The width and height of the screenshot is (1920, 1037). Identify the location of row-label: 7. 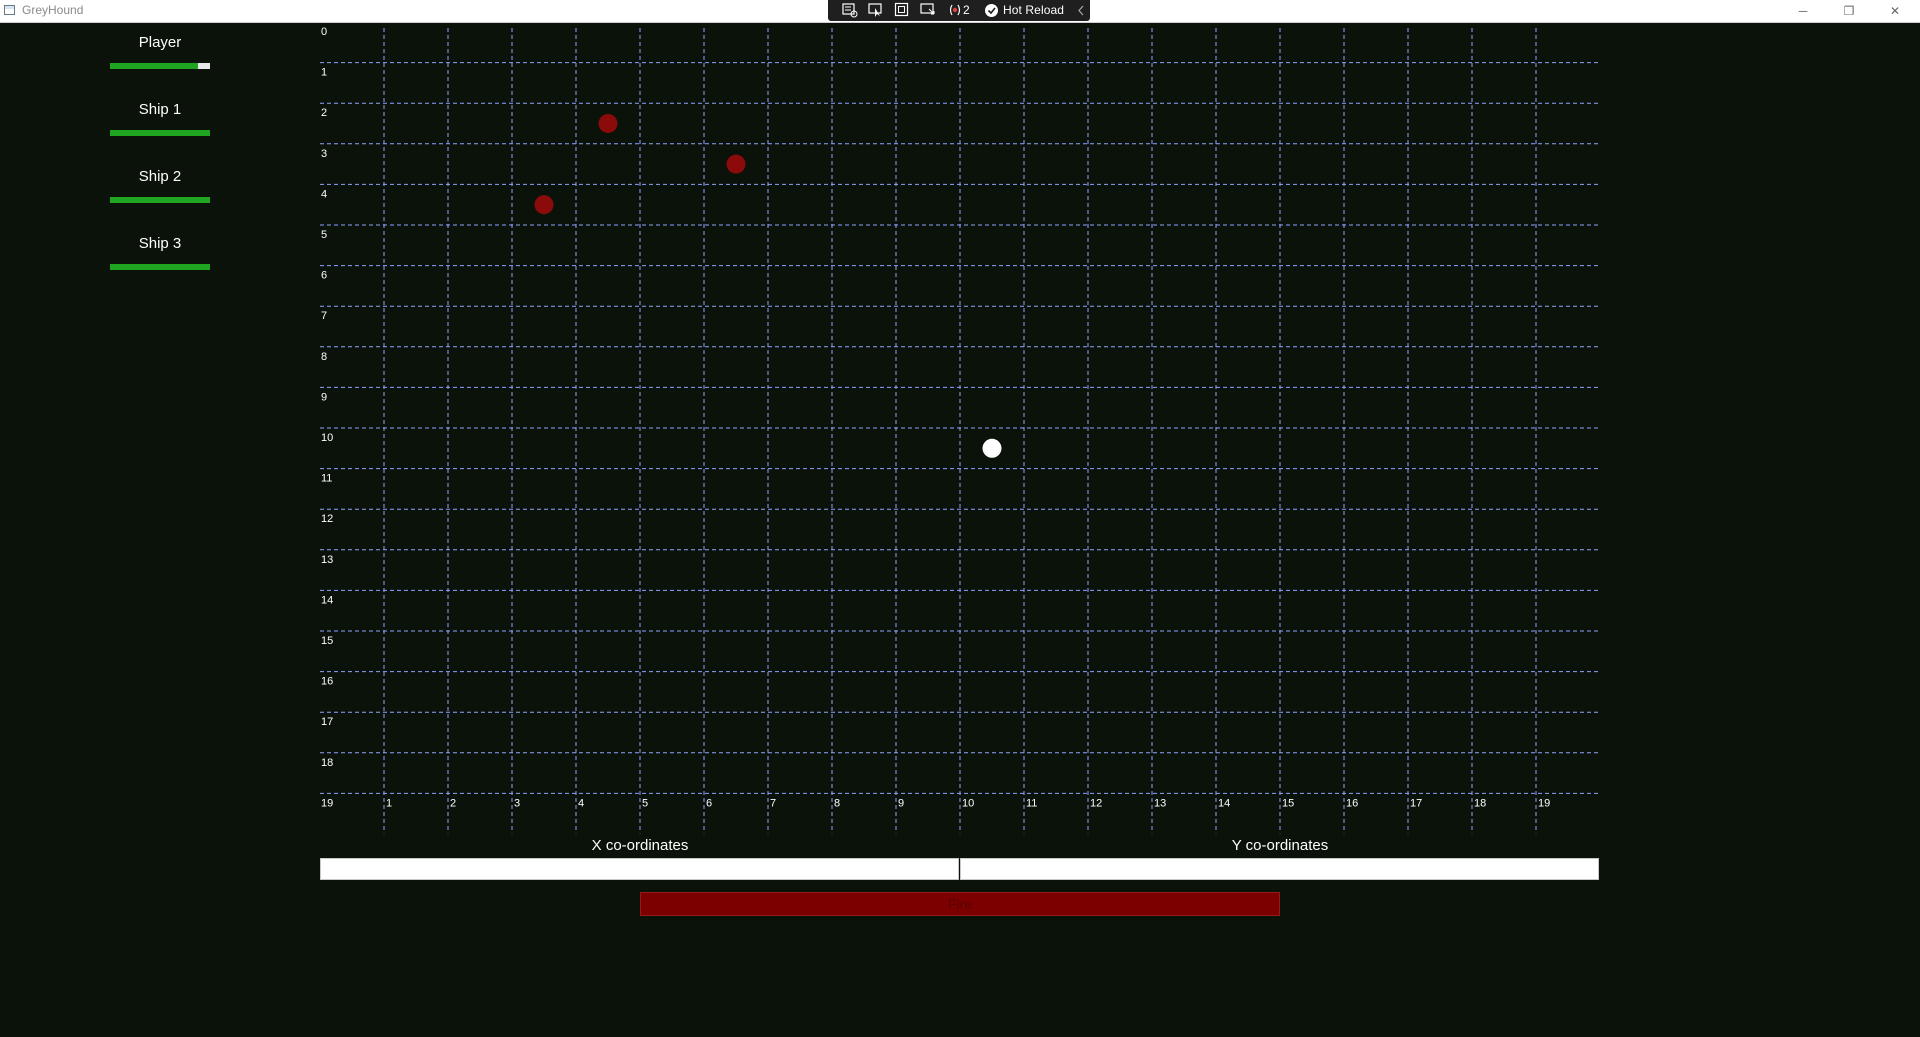
(324, 316).